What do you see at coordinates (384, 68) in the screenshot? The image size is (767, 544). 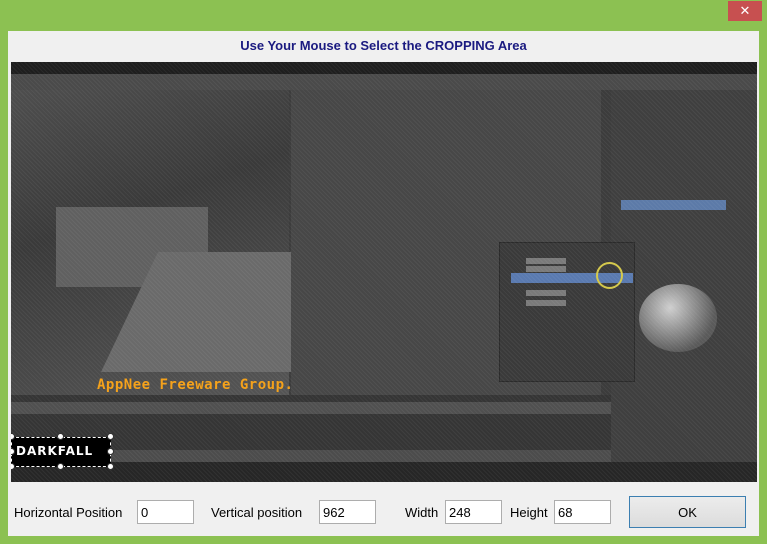 I see `preview-top-strip` at bounding box center [384, 68].